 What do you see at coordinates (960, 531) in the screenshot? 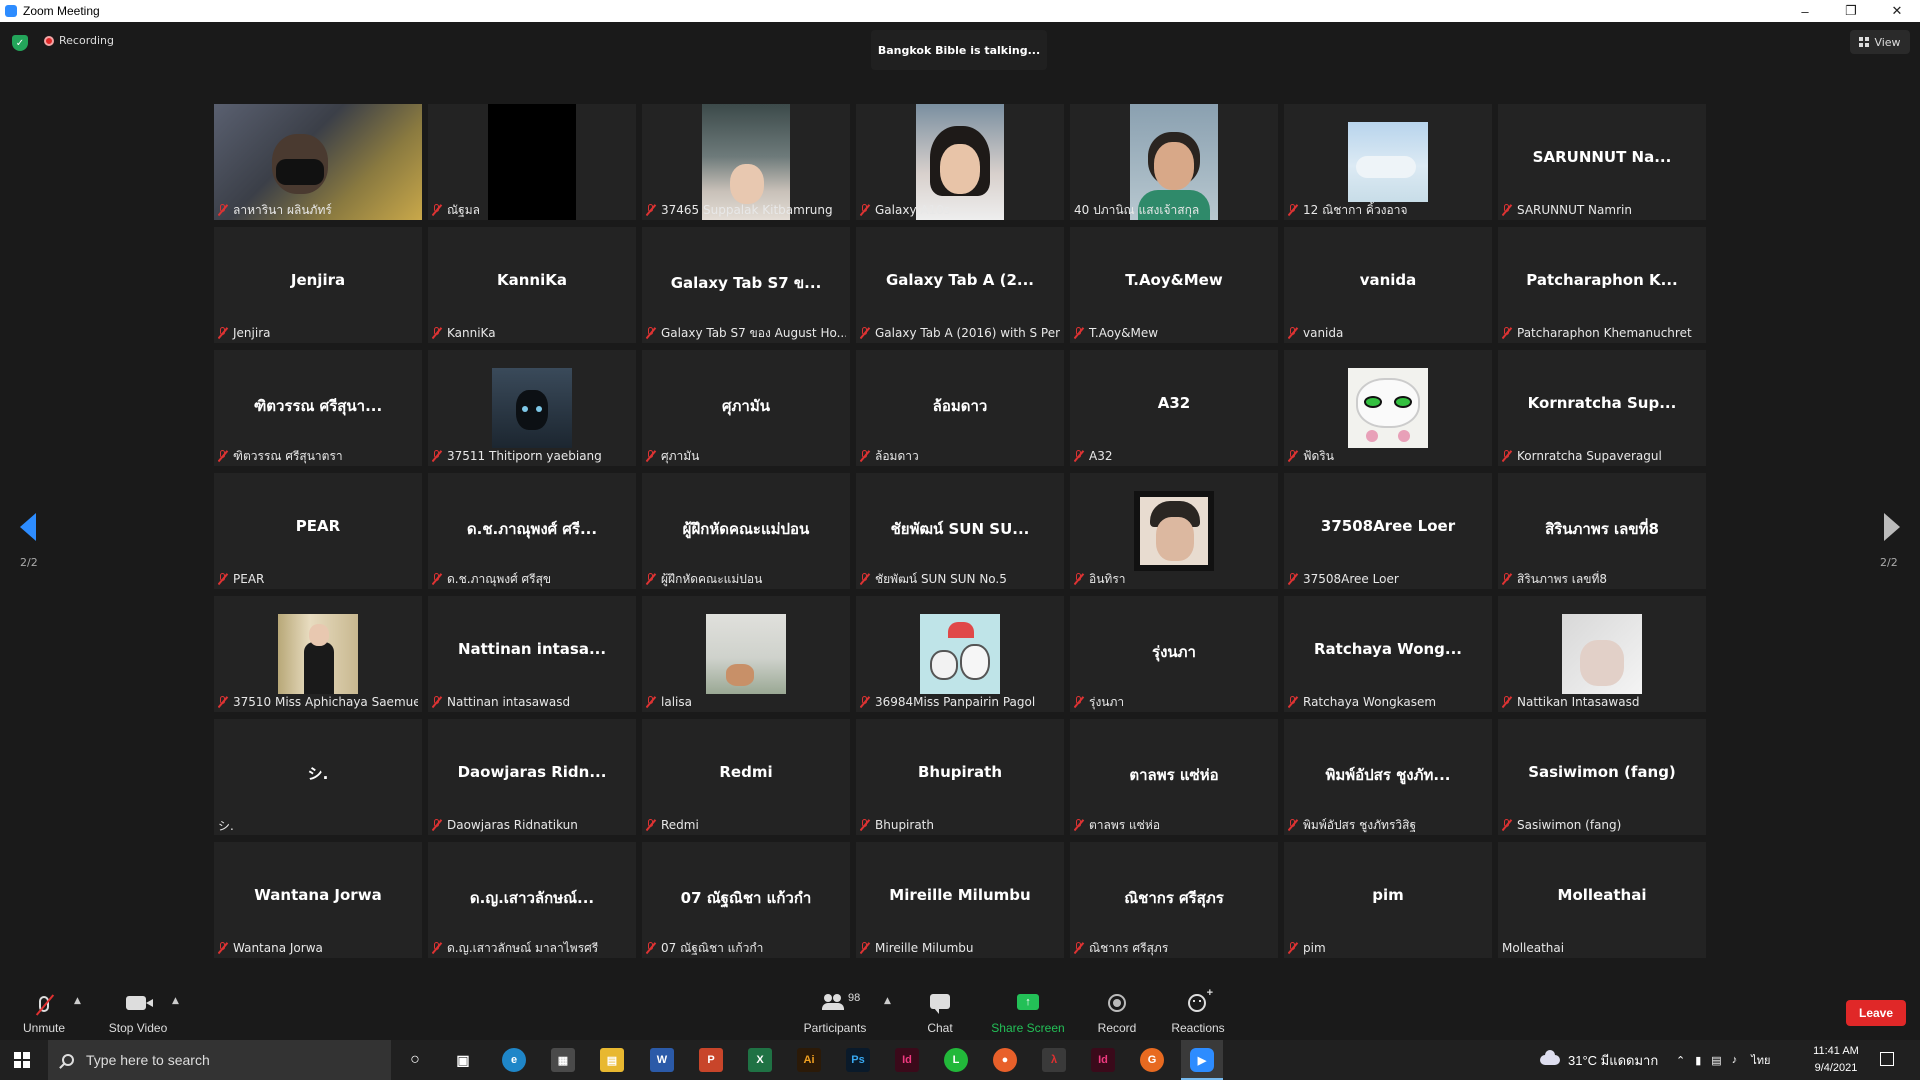
I see `participant-tile: ชัยพัฒน์ SUN SU... ชัยพัฒน์ SUN SUN No.5` at bounding box center [960, 531].